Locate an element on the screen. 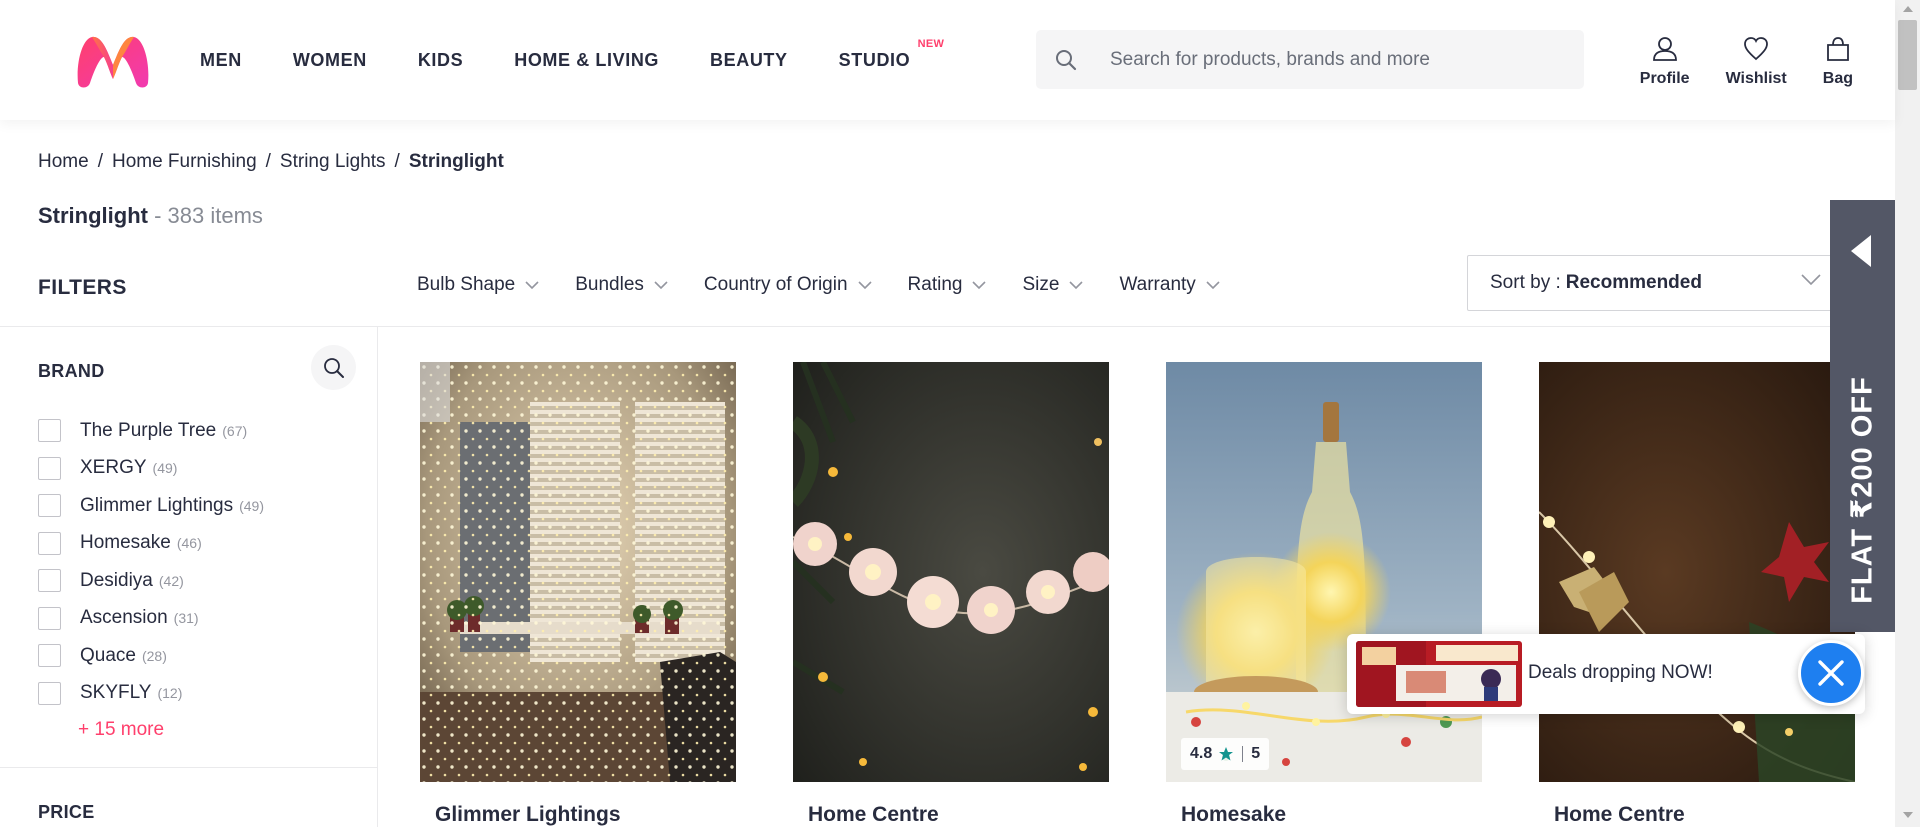  brand-option-xergy: XERGY (49) is located at coordinates (151, 469).